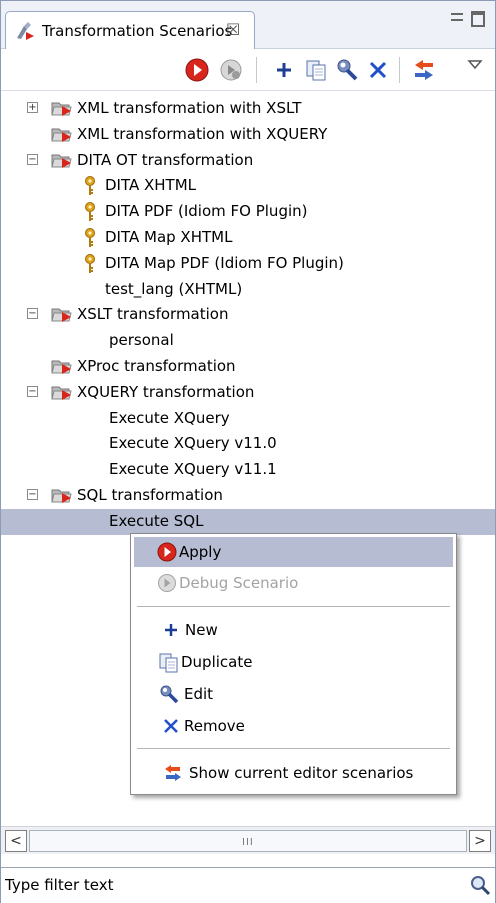  I want to click on tree-item: − XQUERY transformation, so click(248, 393).